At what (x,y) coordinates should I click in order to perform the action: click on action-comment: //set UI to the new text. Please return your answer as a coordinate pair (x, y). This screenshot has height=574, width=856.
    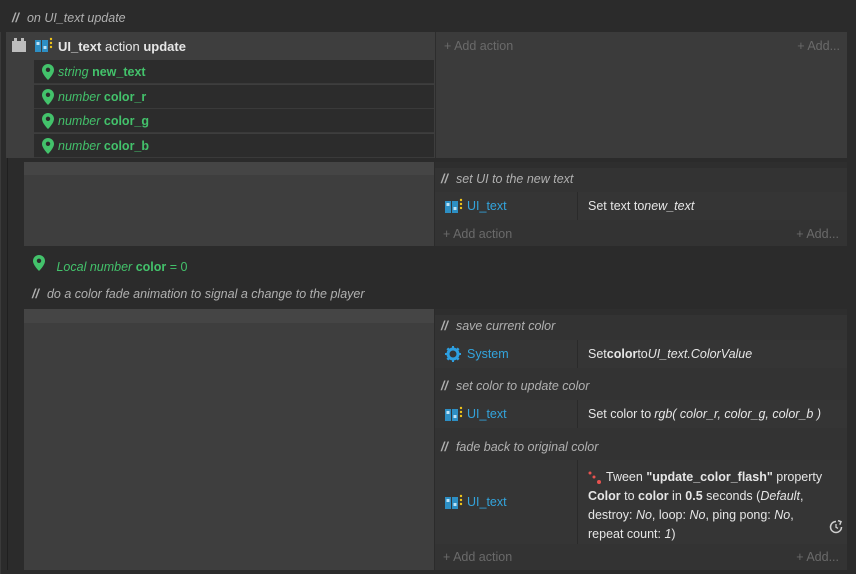
    Looking at the image, I should click on (507, 179).